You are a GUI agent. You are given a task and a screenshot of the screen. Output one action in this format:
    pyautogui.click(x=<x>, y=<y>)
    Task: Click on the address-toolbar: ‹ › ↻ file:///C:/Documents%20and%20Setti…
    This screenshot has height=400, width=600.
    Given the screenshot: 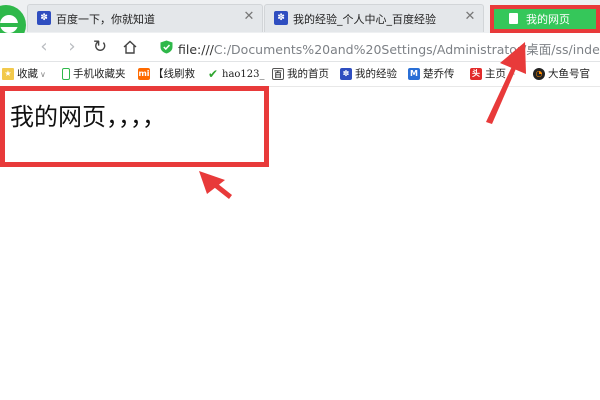 What is the action you would take?
    pyautogui.click(x=300, y=47)
    